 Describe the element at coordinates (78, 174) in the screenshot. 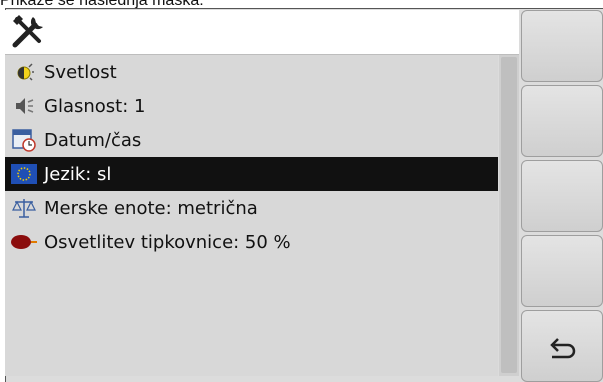

I see `list-item-label: Jezik: sl` at that location.